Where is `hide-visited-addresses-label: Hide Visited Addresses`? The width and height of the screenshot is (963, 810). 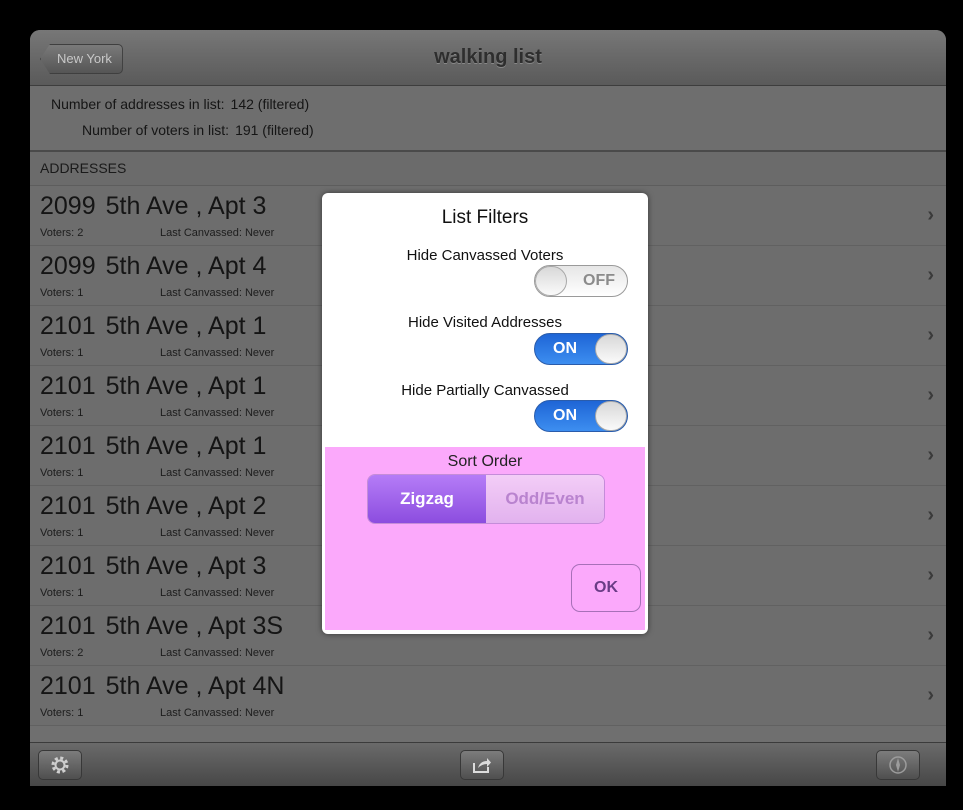 hide-visited-addresses-label: Hide Visited Addresses is located at coordinates (485, 322).